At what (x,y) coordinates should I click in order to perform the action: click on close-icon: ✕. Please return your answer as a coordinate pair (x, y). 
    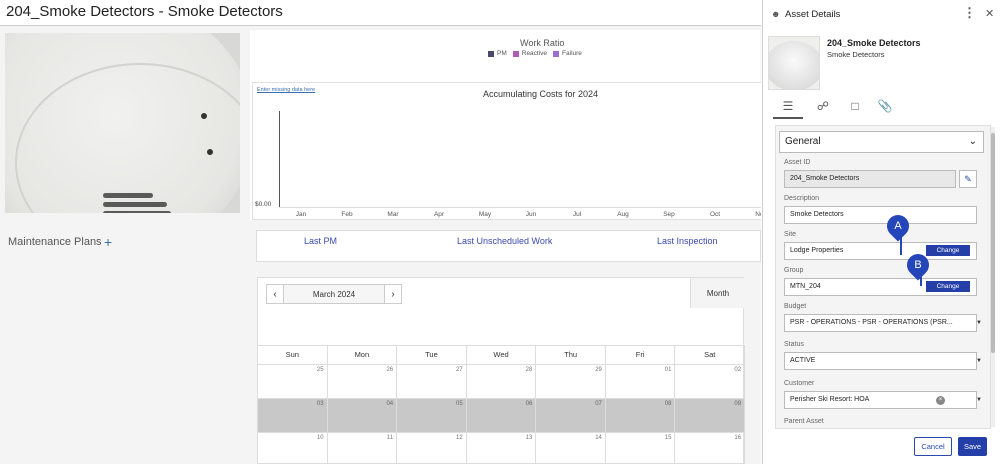
    Looking at the image, I should click on (989, 13).